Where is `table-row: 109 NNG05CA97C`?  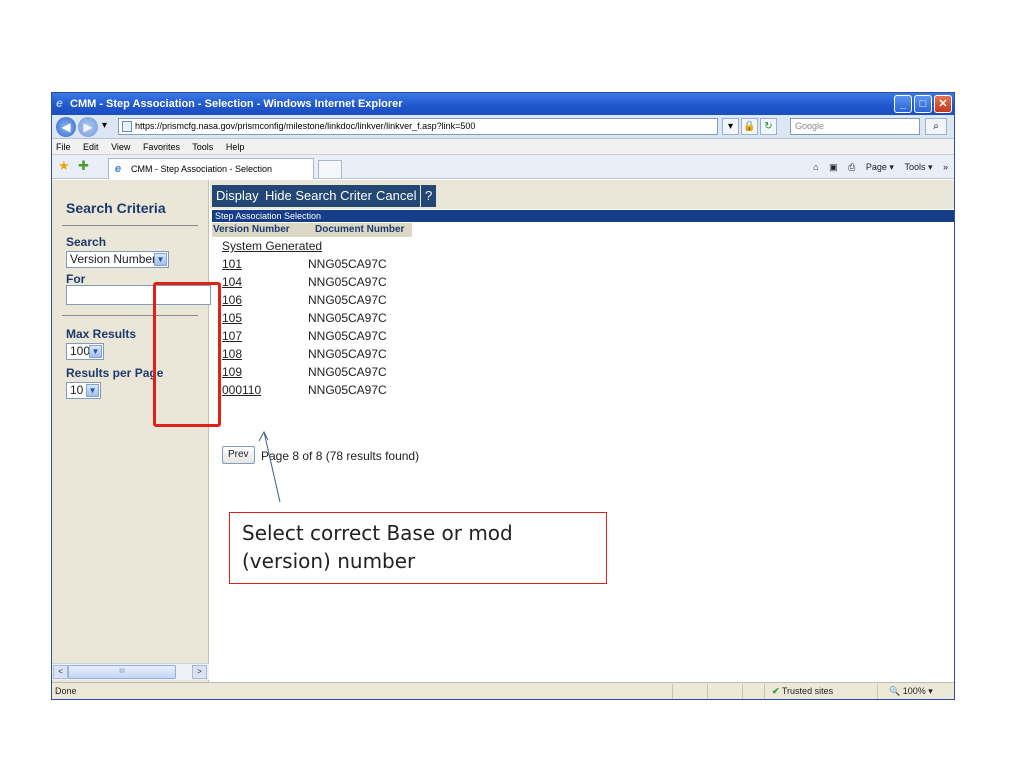 table-row: 109 NNG05CA97C is located at coordinates (360, 372).